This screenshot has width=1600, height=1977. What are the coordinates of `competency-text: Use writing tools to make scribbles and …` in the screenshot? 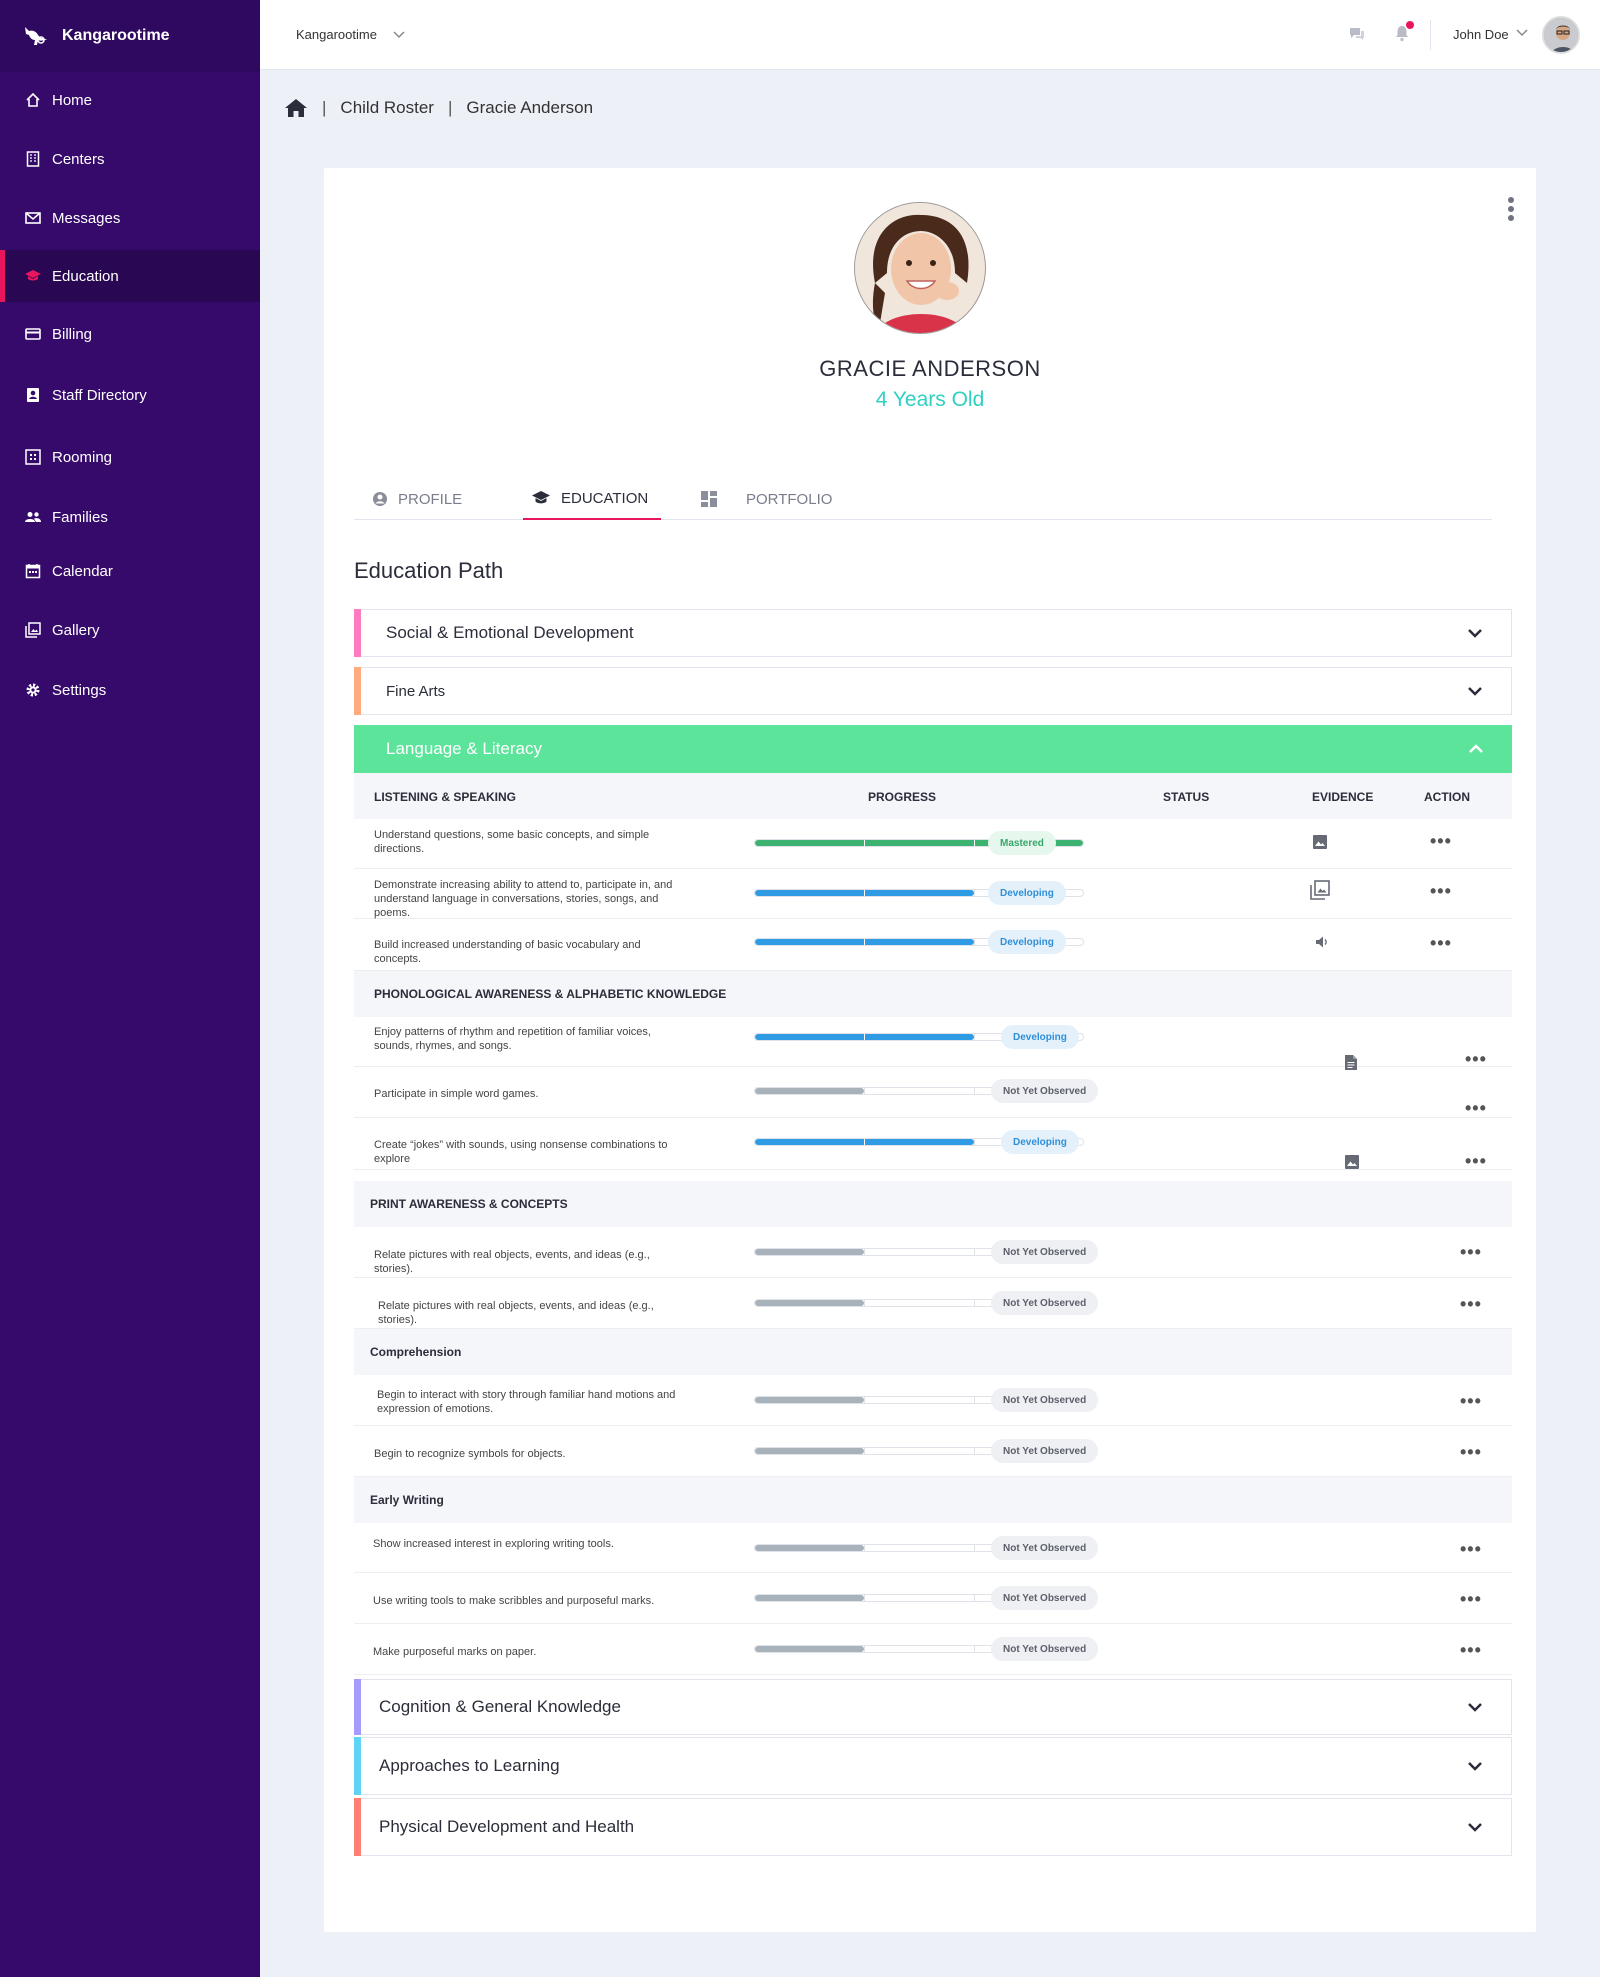 It's located at (514, 1601).